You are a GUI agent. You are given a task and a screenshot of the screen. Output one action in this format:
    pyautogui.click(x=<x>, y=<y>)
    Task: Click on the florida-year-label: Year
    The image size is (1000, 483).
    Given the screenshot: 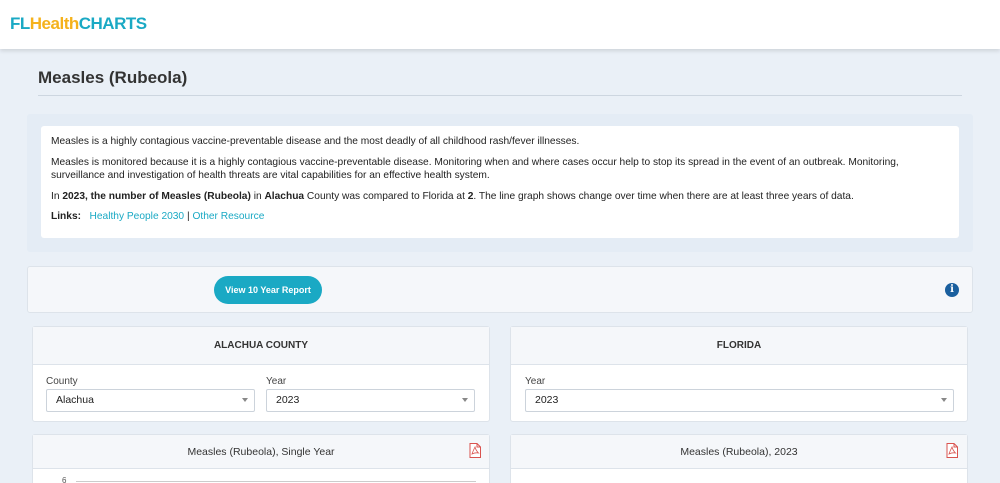 What is the action you would take?
    pyautogui.click(x=535, y=381)
    